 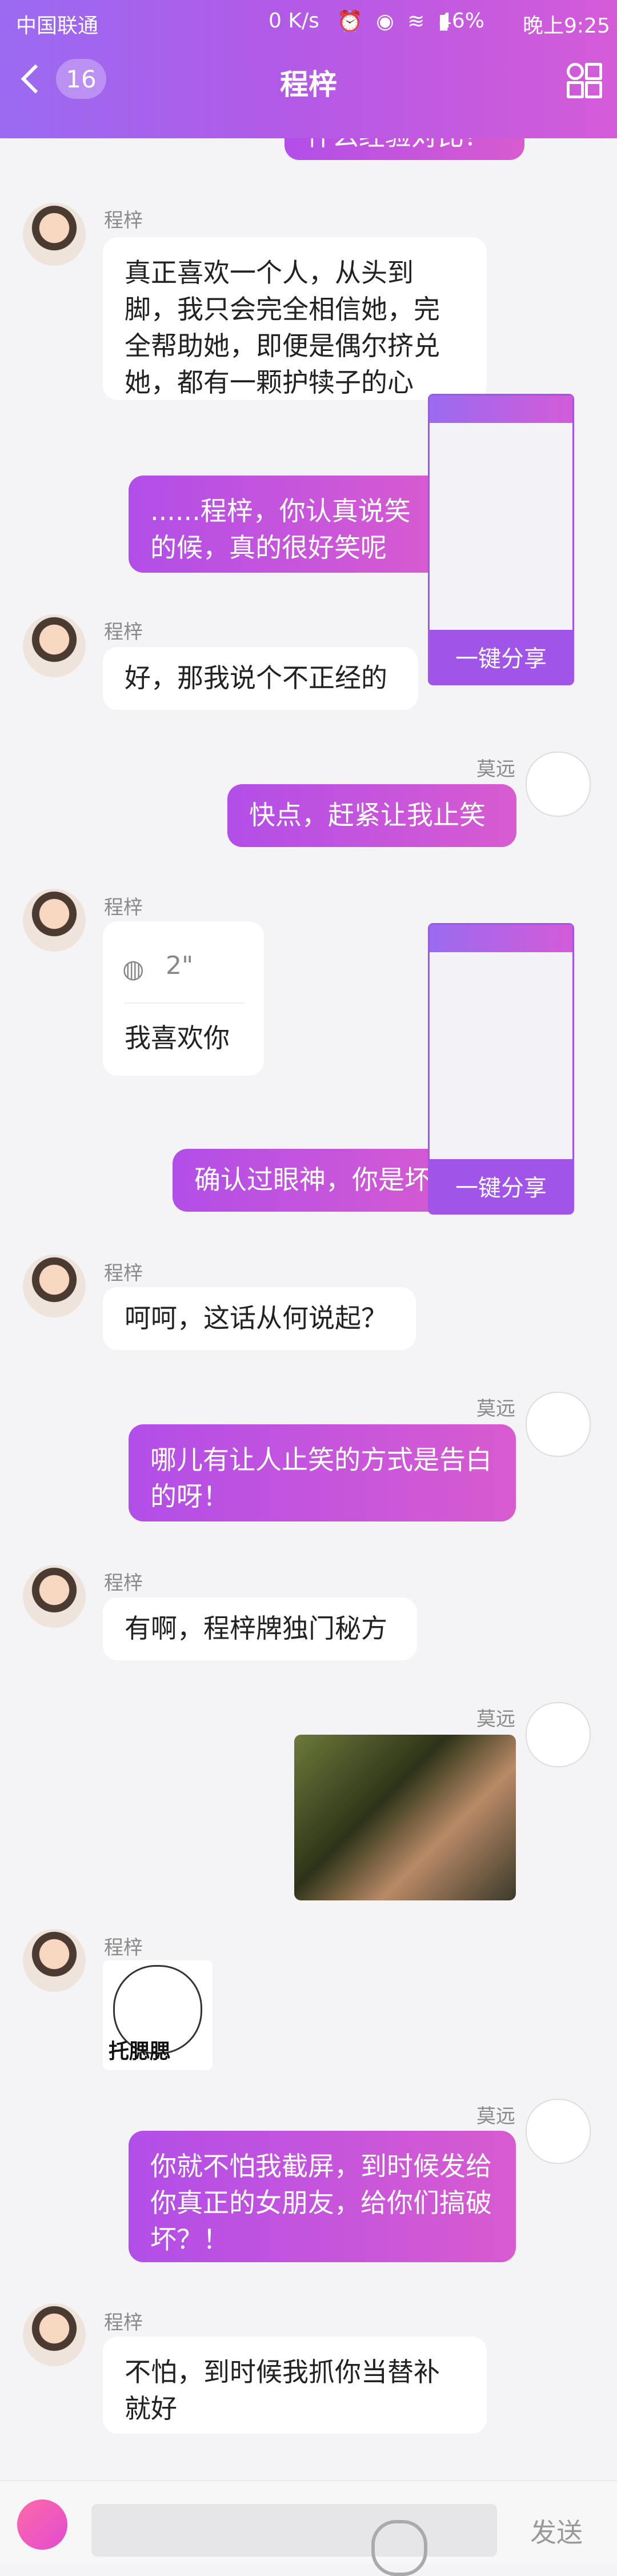 What do you see at coordinates (566, 26) in the screenshot?
I see `clock: 晚上9:25` at bounding box center [566, 26].